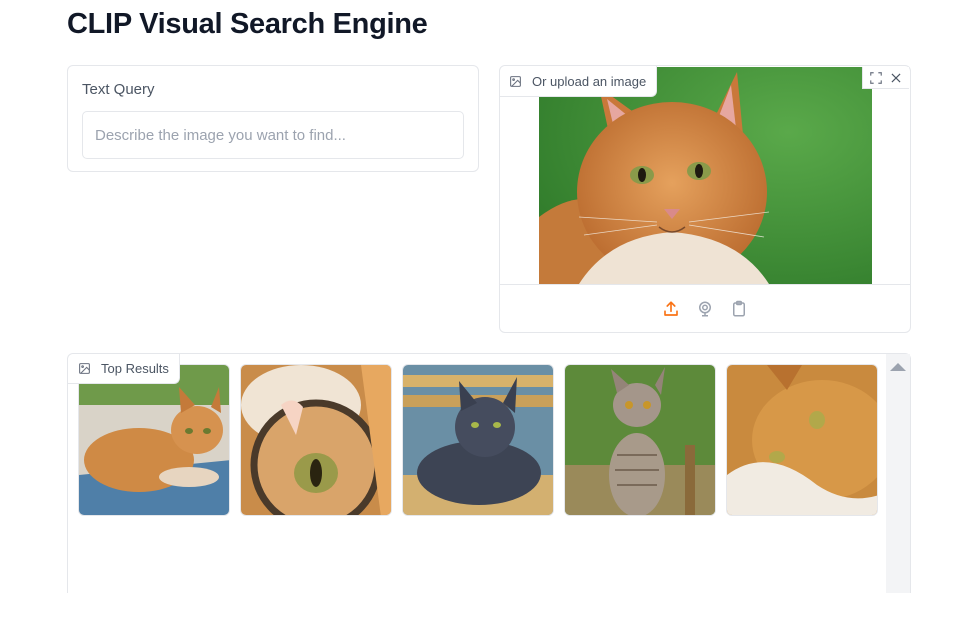 This screenshot has width=968, height=622. What do you see at coordinates (671, 309) in the screenshot?
I see `upload-icon` at bounding box center [671, 309].